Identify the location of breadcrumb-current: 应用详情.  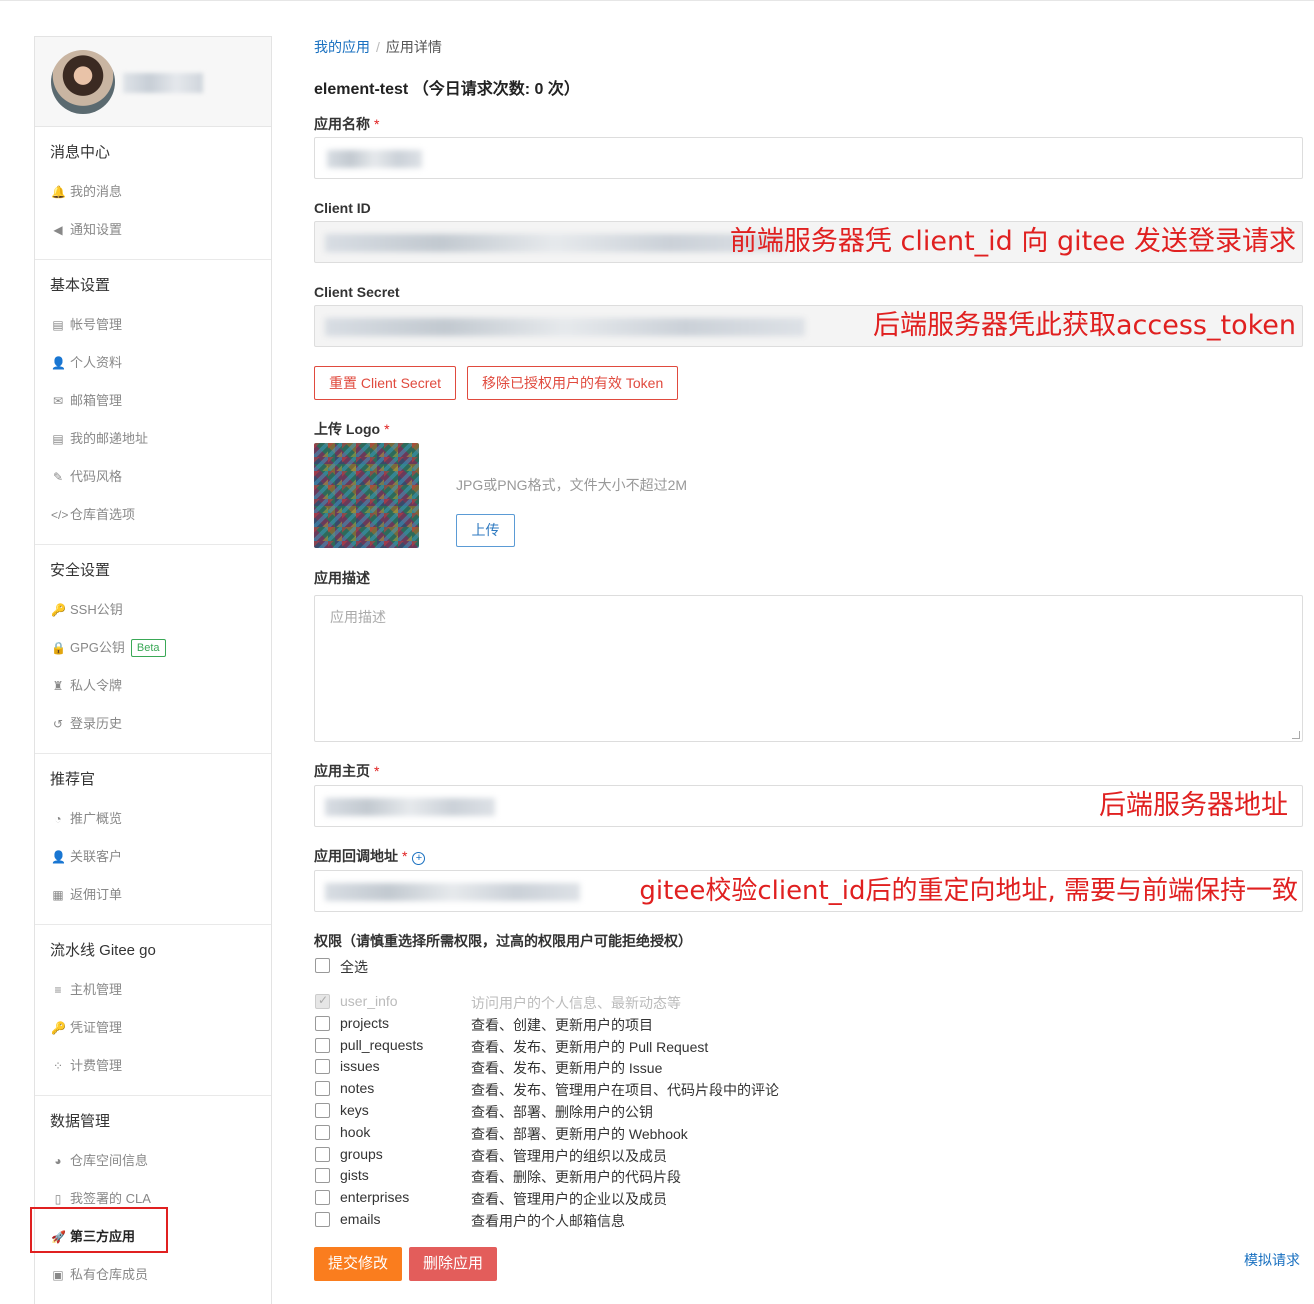
(413, 47).